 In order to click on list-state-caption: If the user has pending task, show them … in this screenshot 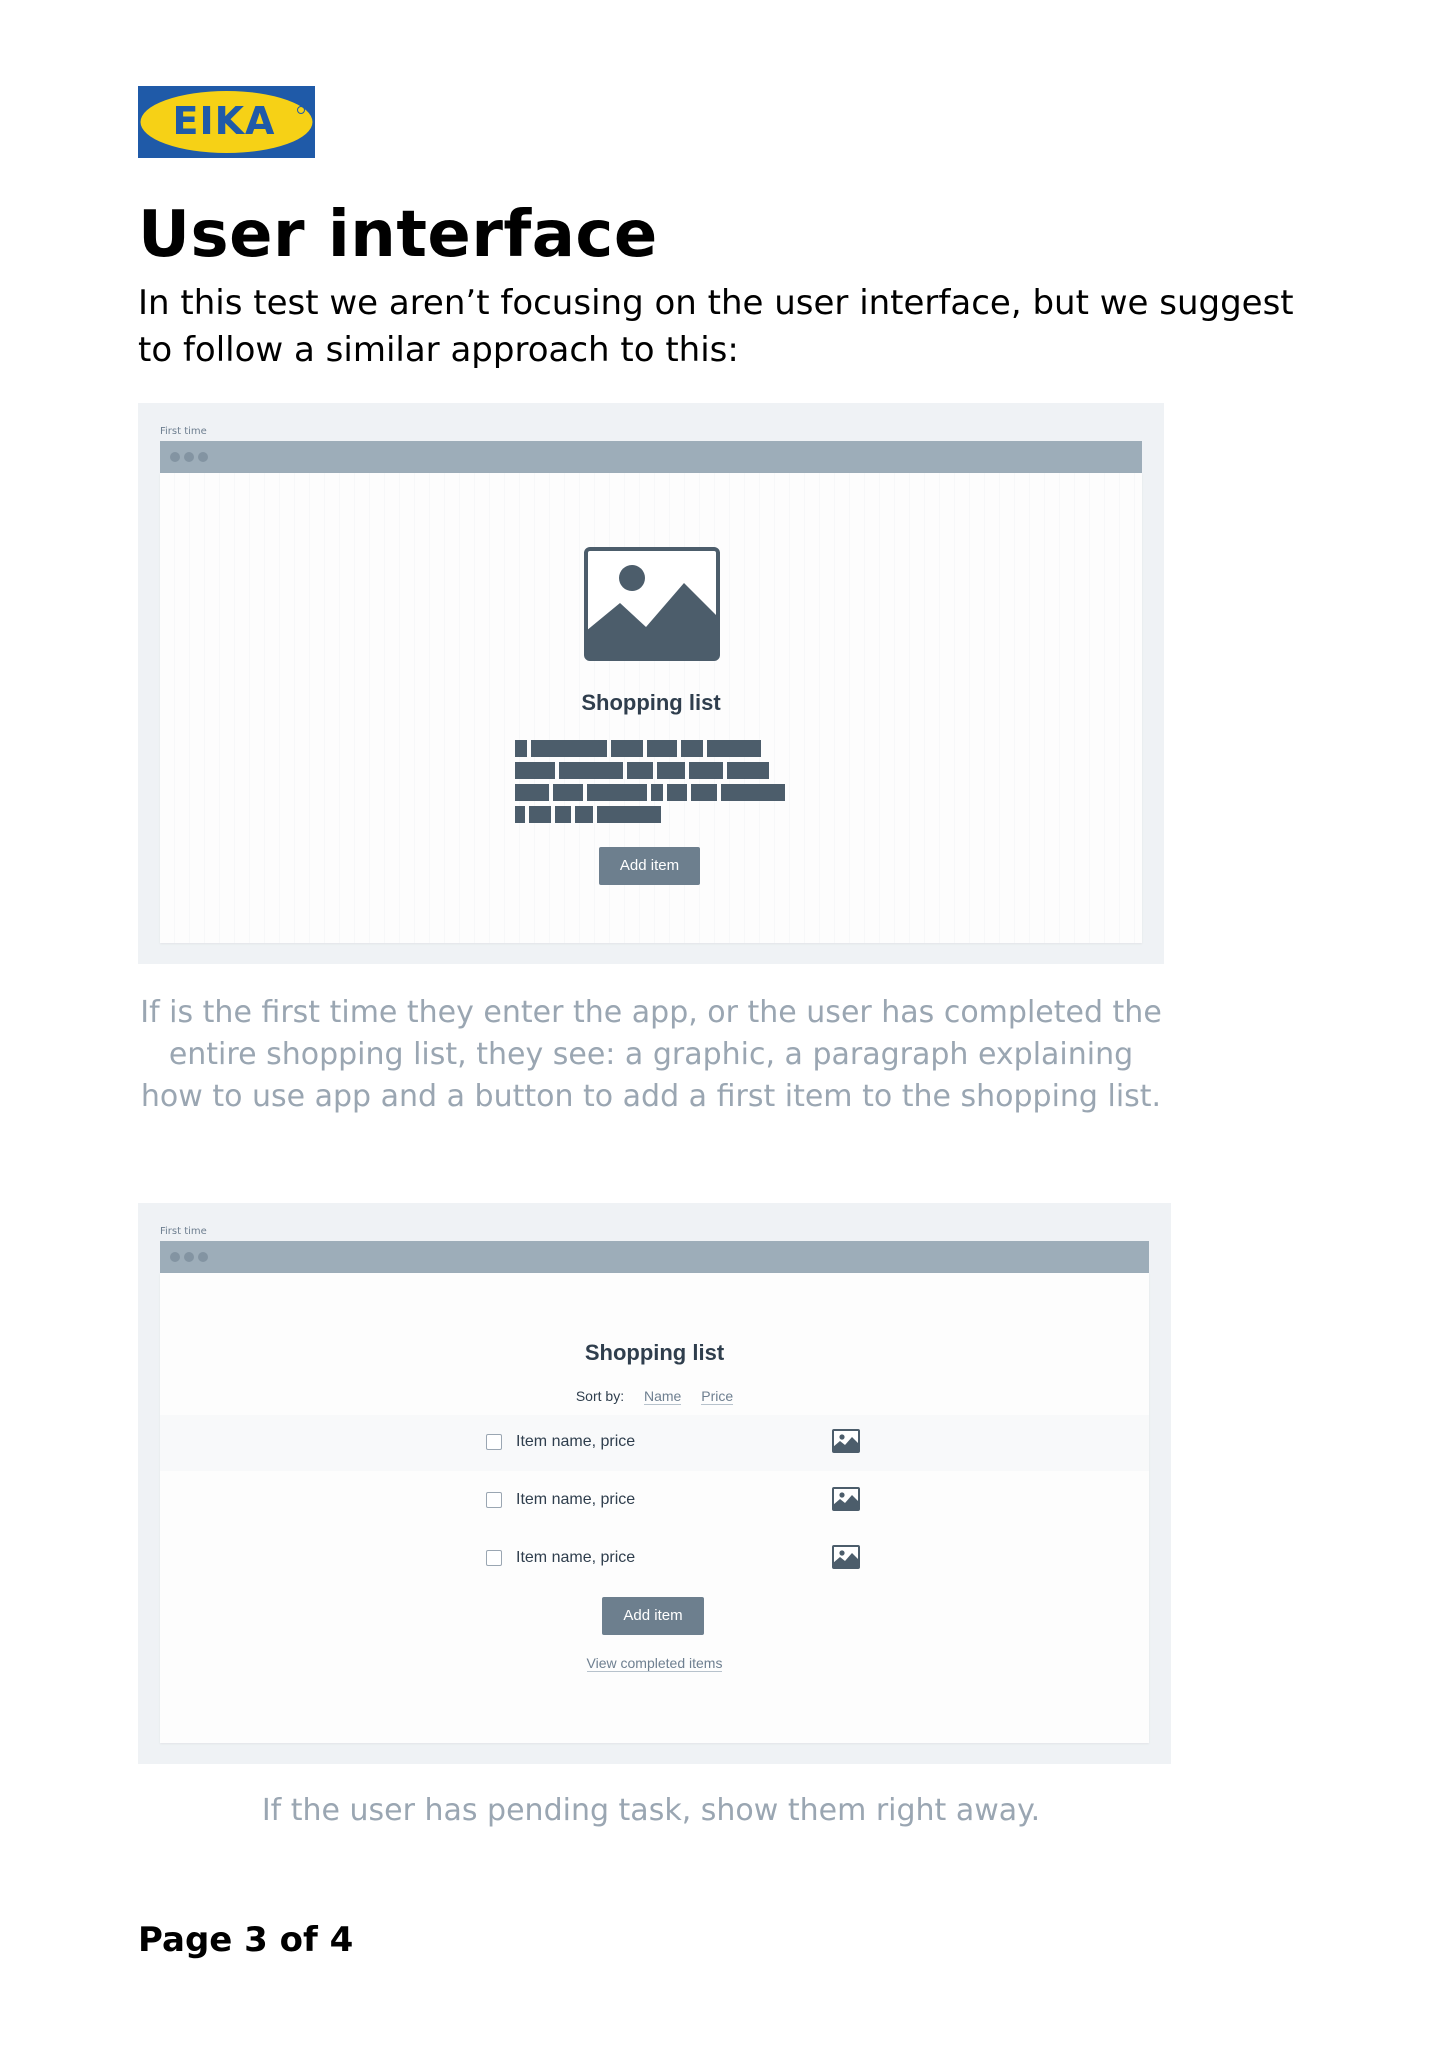, I will do `click(651, 1810)`.